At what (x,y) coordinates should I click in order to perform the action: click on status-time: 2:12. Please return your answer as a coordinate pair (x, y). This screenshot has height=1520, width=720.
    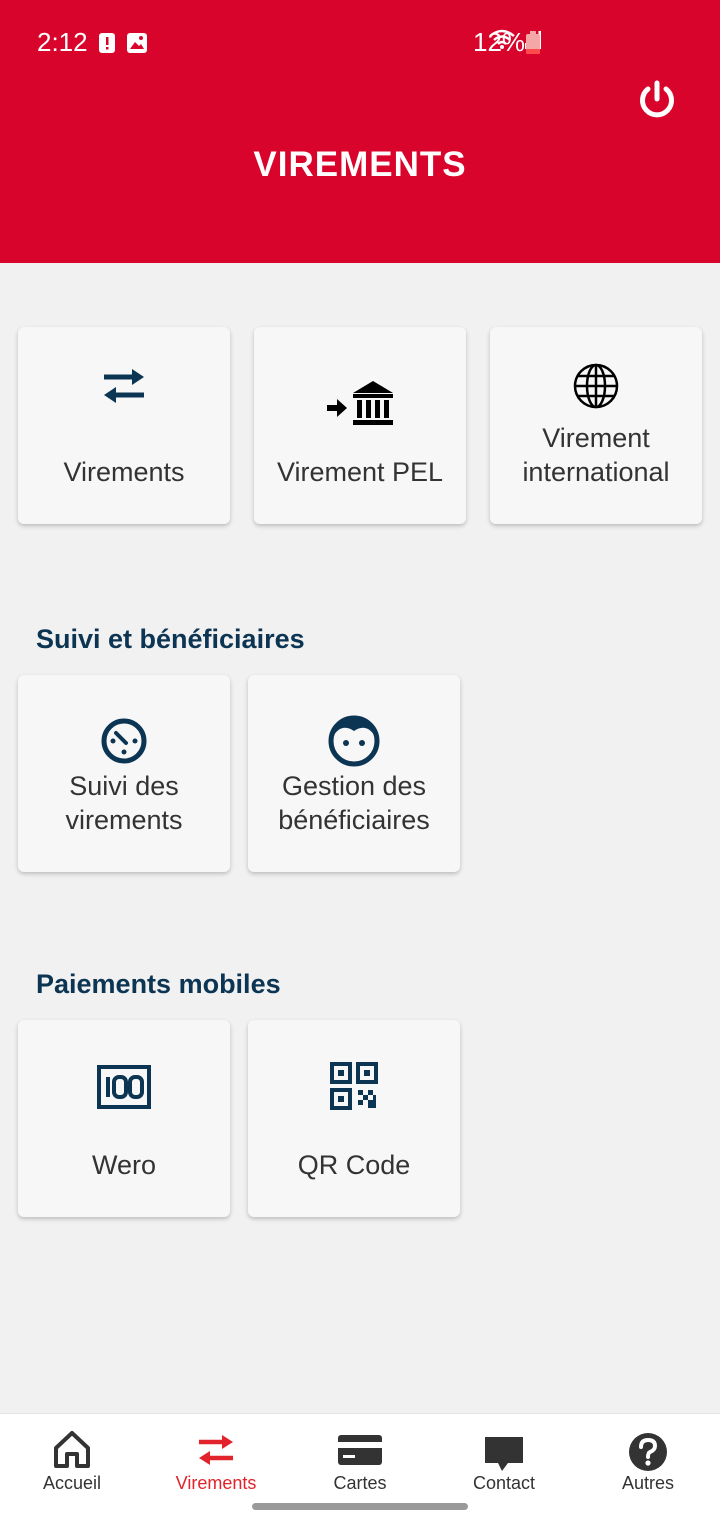
    Looking at the image, I should click on (62, 42).